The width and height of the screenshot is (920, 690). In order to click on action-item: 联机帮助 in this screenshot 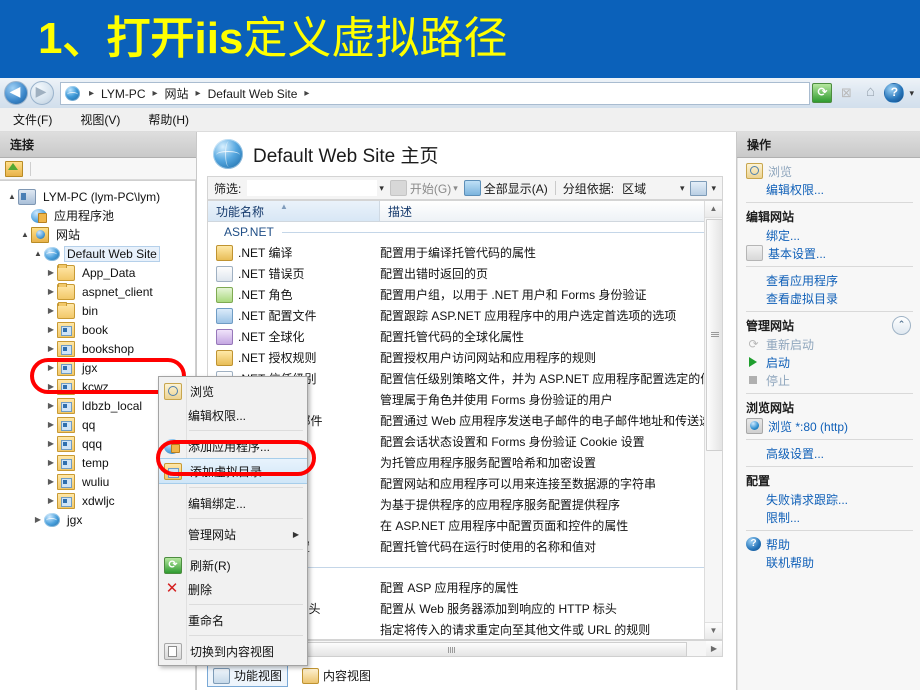, I will do `click(829, 562)`.